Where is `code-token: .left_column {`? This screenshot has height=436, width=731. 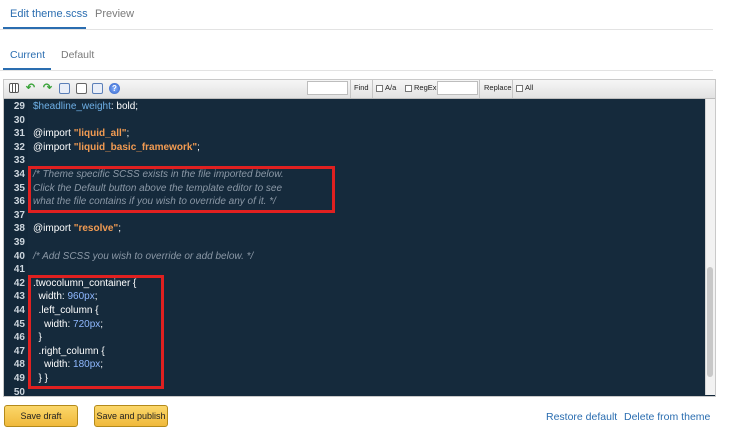 code-token: .left_column { is located at coordinates (66, 310).